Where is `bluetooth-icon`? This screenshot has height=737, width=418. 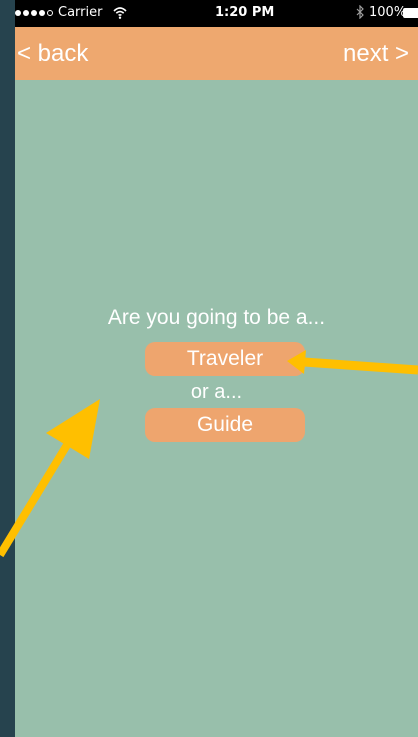 bluetooth-icon is located at coordinates (360, 12).